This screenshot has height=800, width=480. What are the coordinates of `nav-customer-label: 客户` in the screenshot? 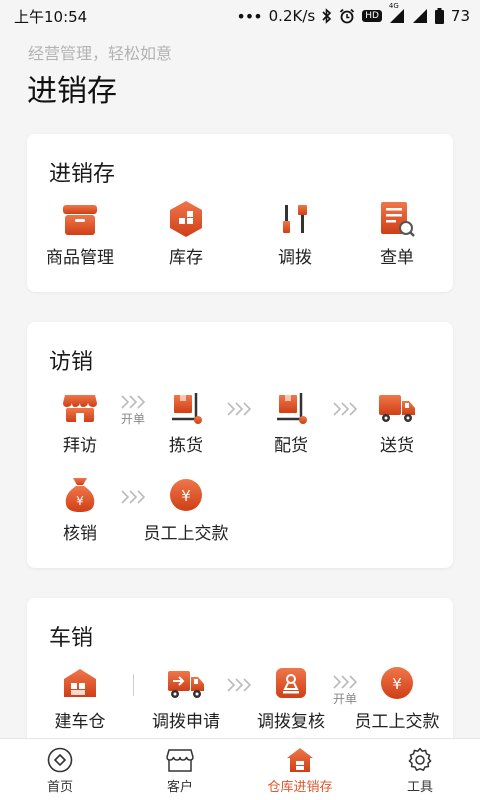 It's located at (179, 787).